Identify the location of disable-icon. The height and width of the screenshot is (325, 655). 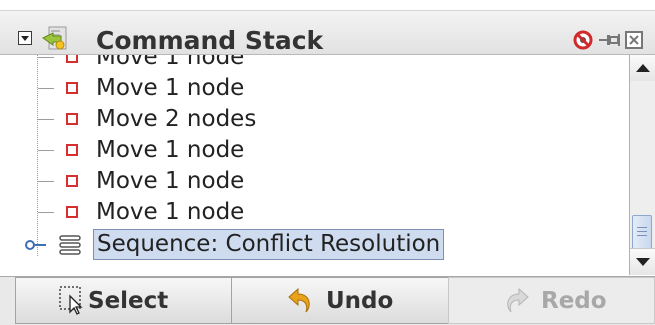
(583, 40).